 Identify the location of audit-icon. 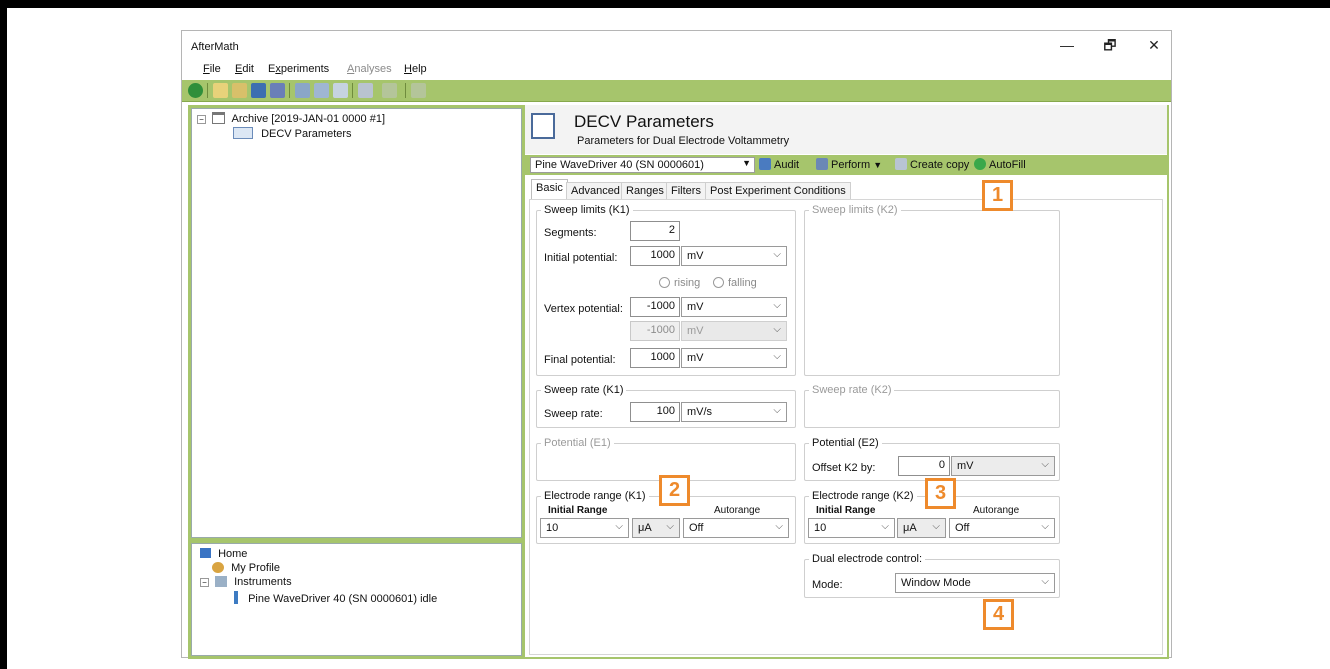
(765, 164).